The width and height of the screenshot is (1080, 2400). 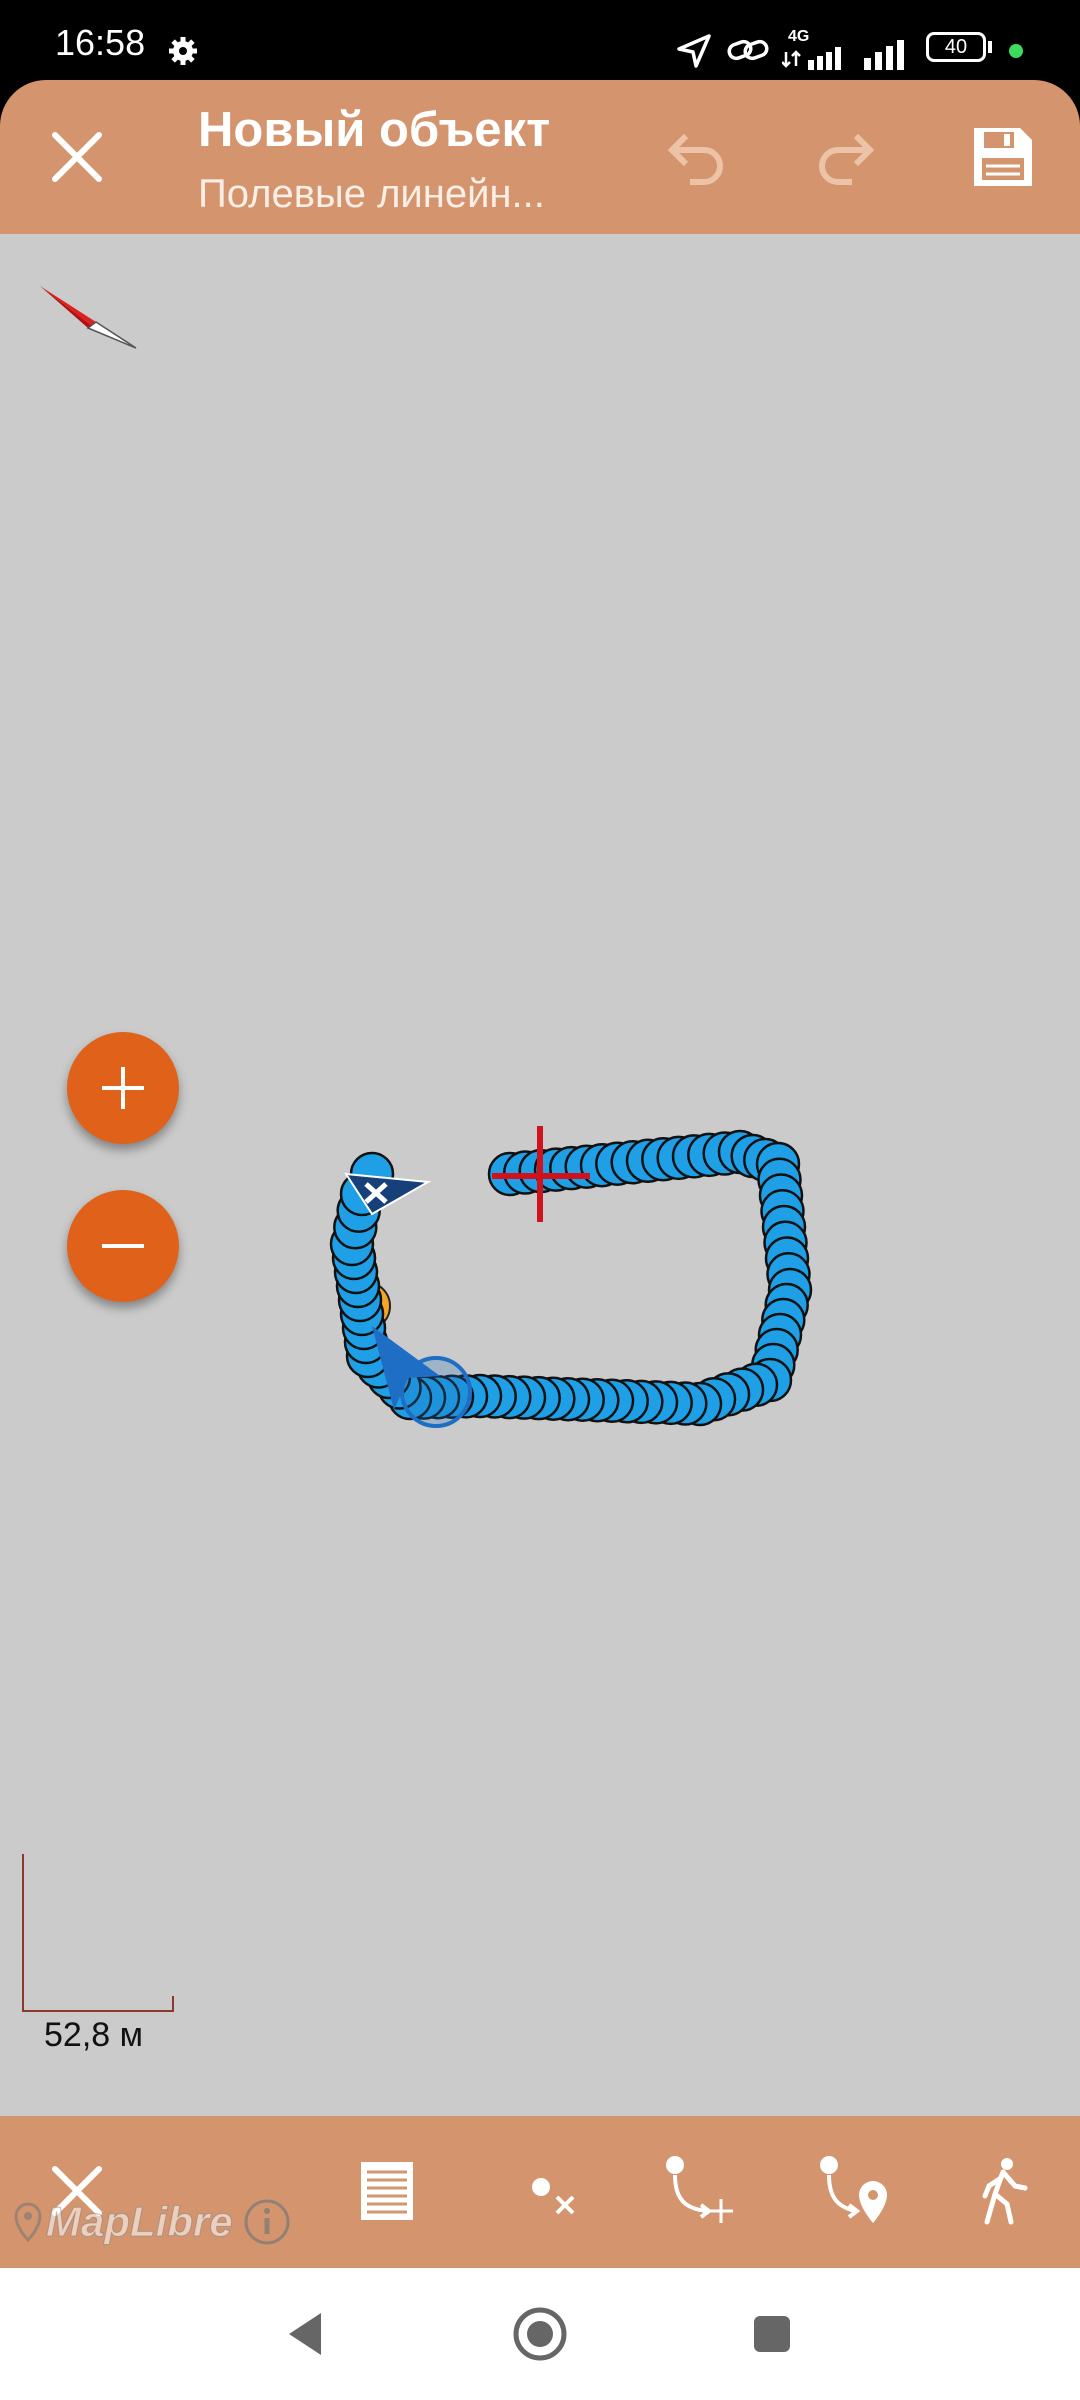 I want to click on zoom-out-button, so click(x=123, y=1246).